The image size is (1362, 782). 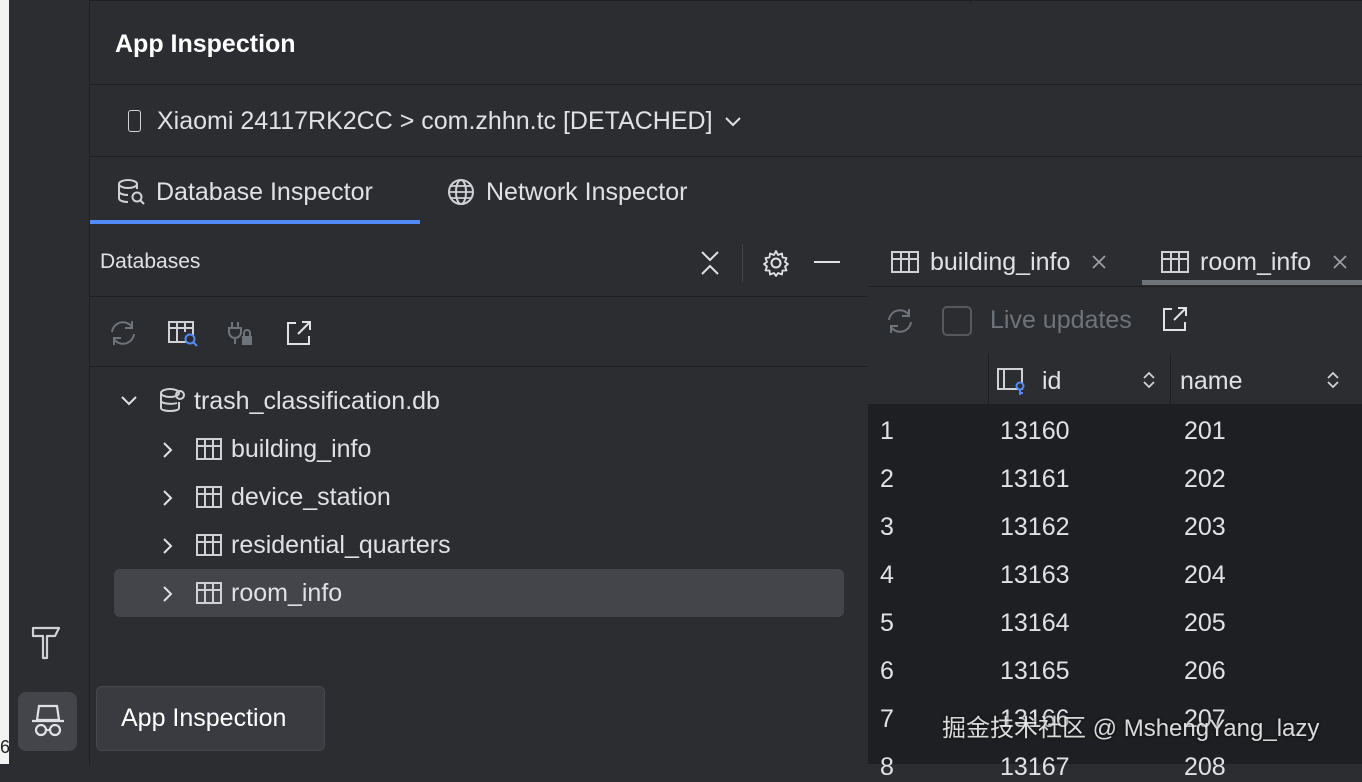 I want to click on database-icon, so click(x=172, y=401).